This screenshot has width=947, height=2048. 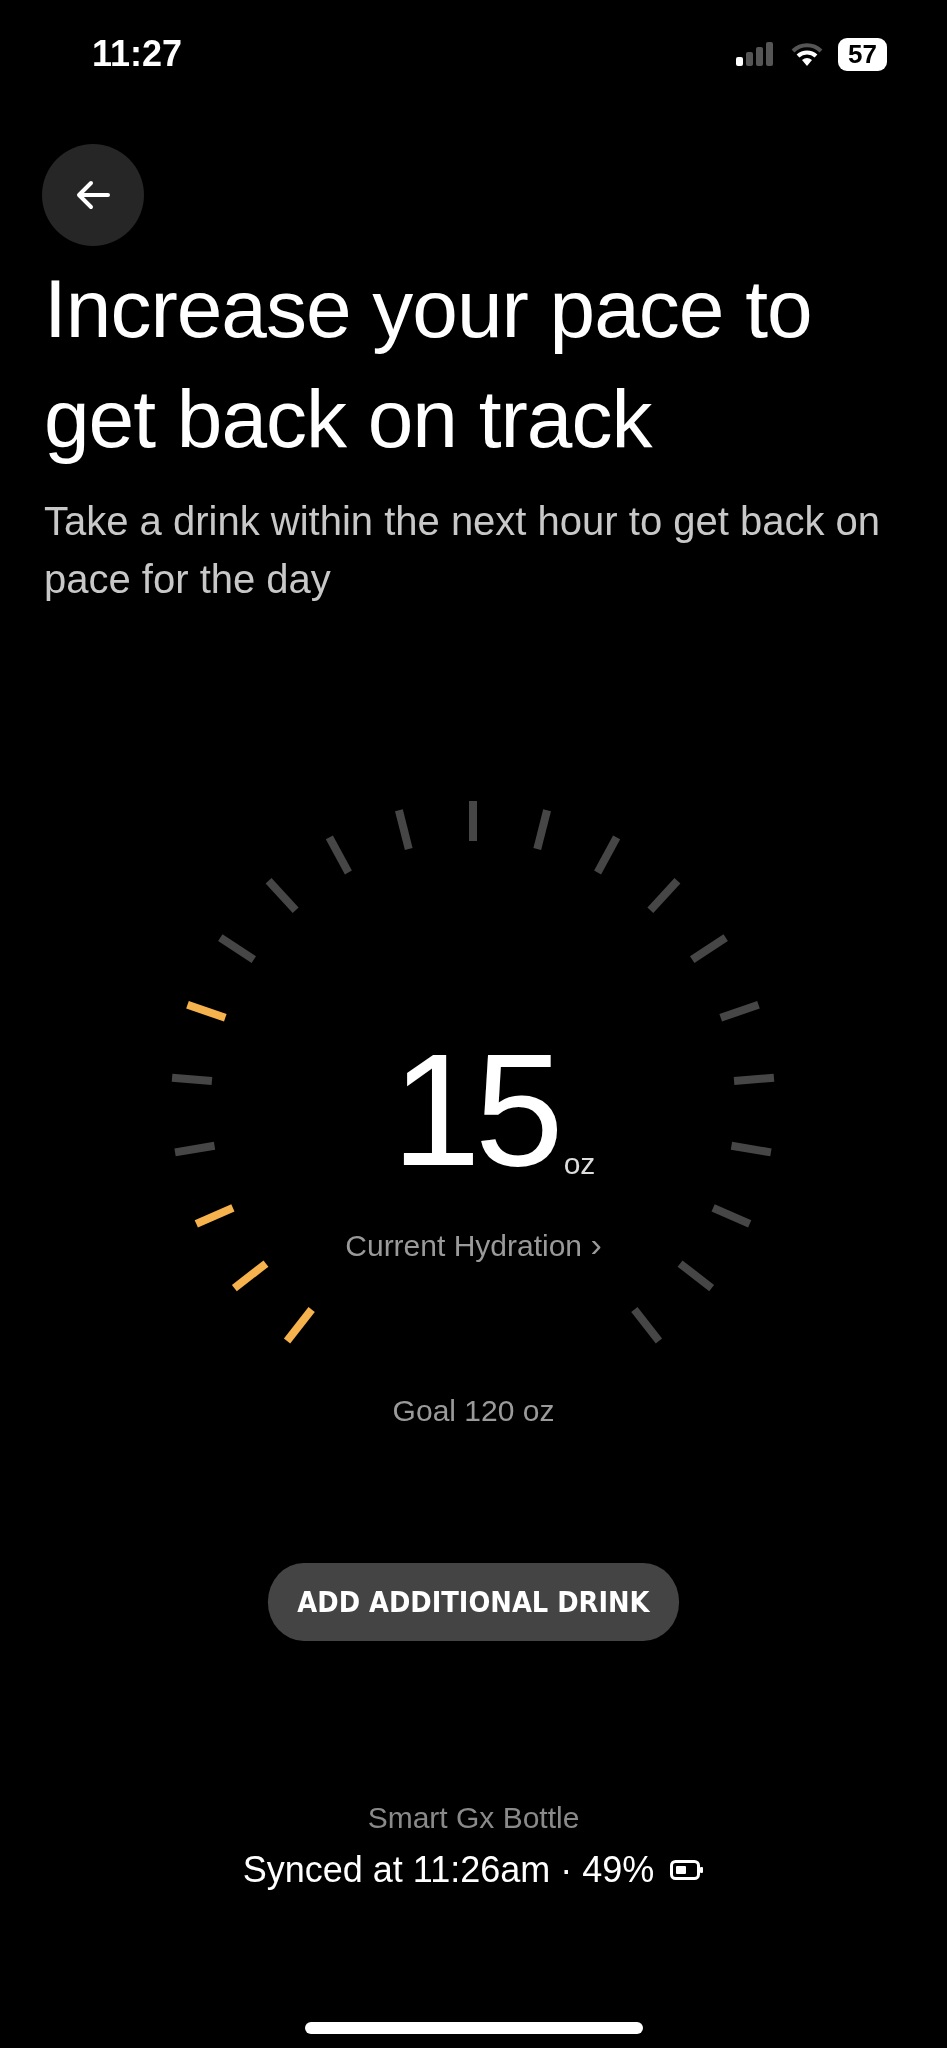 What do you see at coordinates (473, 1602) in the screenshot?
I see `add-drink-button: ADD ADDITIONAL DRINK` at bounding box center [473, 1602].